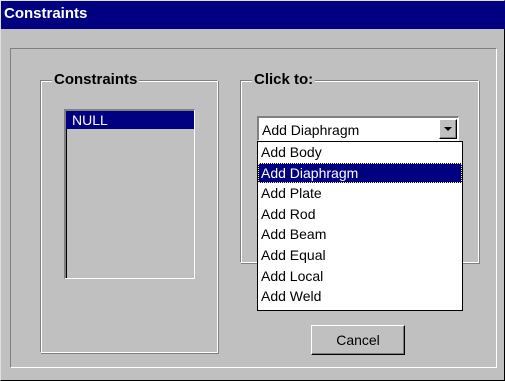  I want to click on dropdown-option-add-rod: Add Rod, so click(360, 214).